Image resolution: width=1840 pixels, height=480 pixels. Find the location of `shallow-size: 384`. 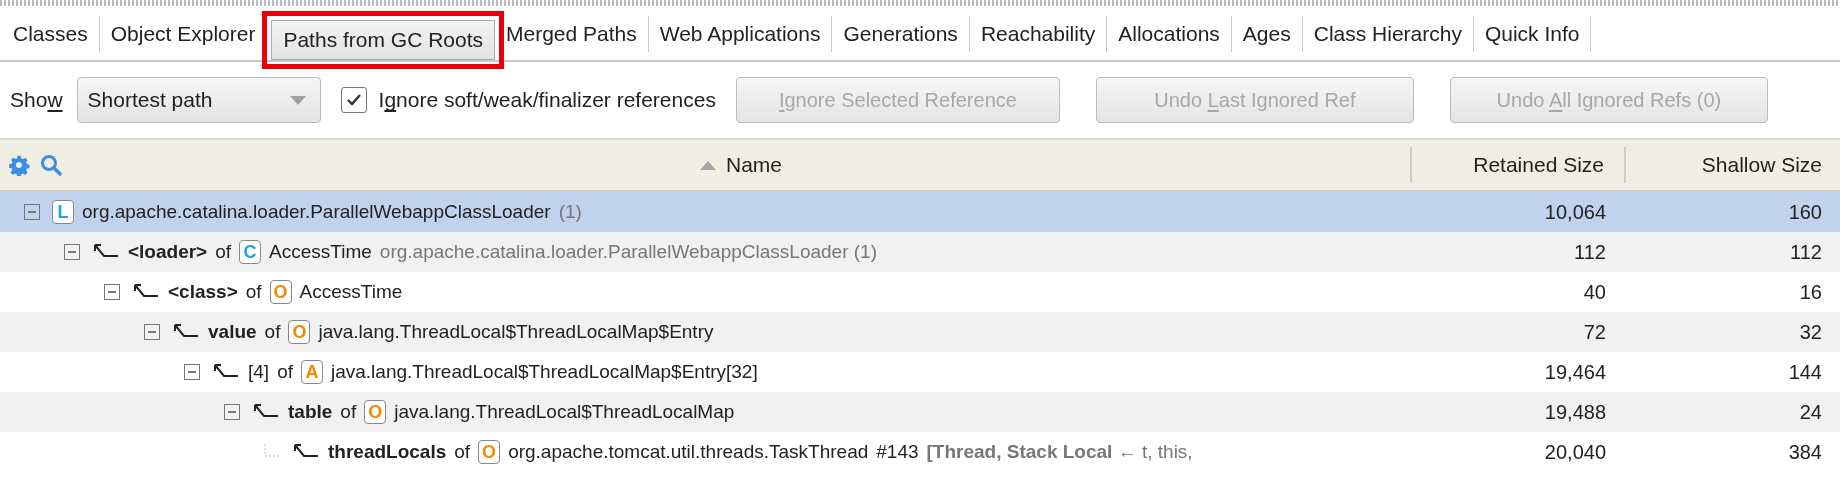

shallow-size: 384 is located at coordinates (1805, 451).